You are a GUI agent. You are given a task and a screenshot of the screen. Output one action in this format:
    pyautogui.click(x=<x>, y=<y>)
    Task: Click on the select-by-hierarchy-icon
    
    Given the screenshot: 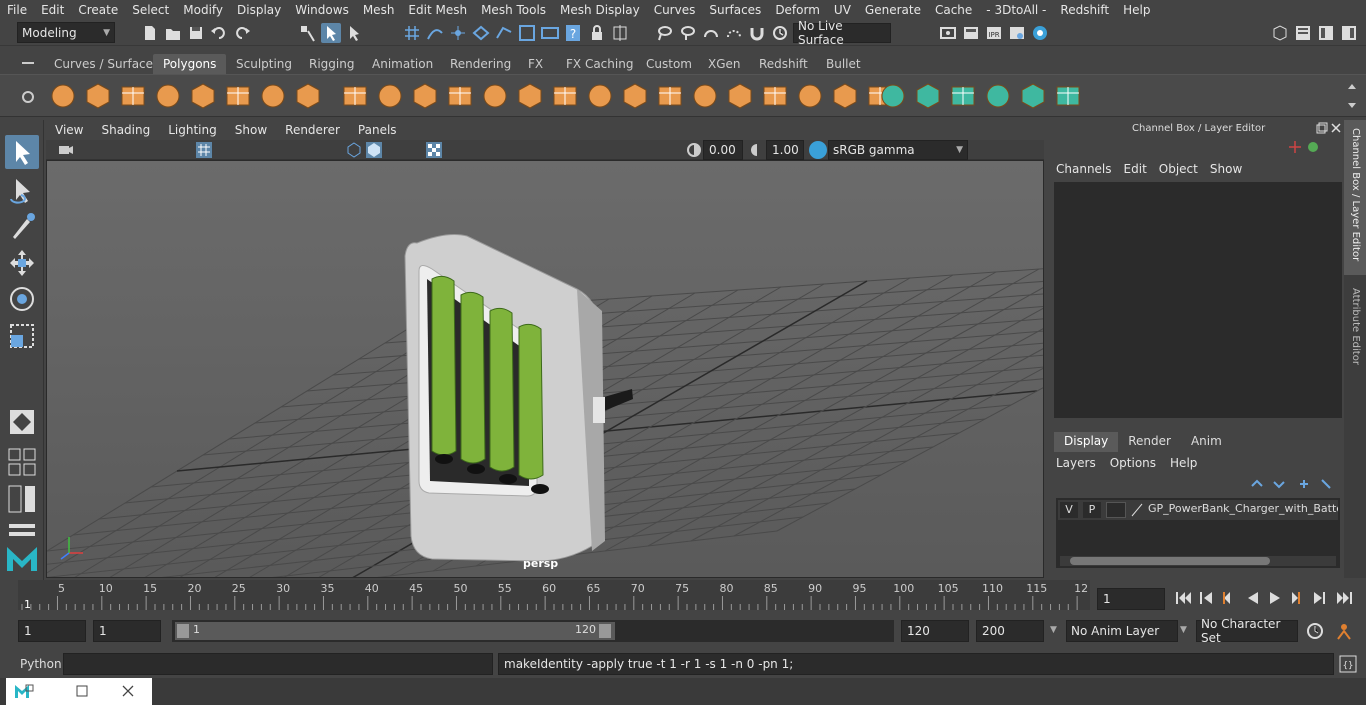 What is the action you would take?
    pyautogui.click(x=308, y=33)
    